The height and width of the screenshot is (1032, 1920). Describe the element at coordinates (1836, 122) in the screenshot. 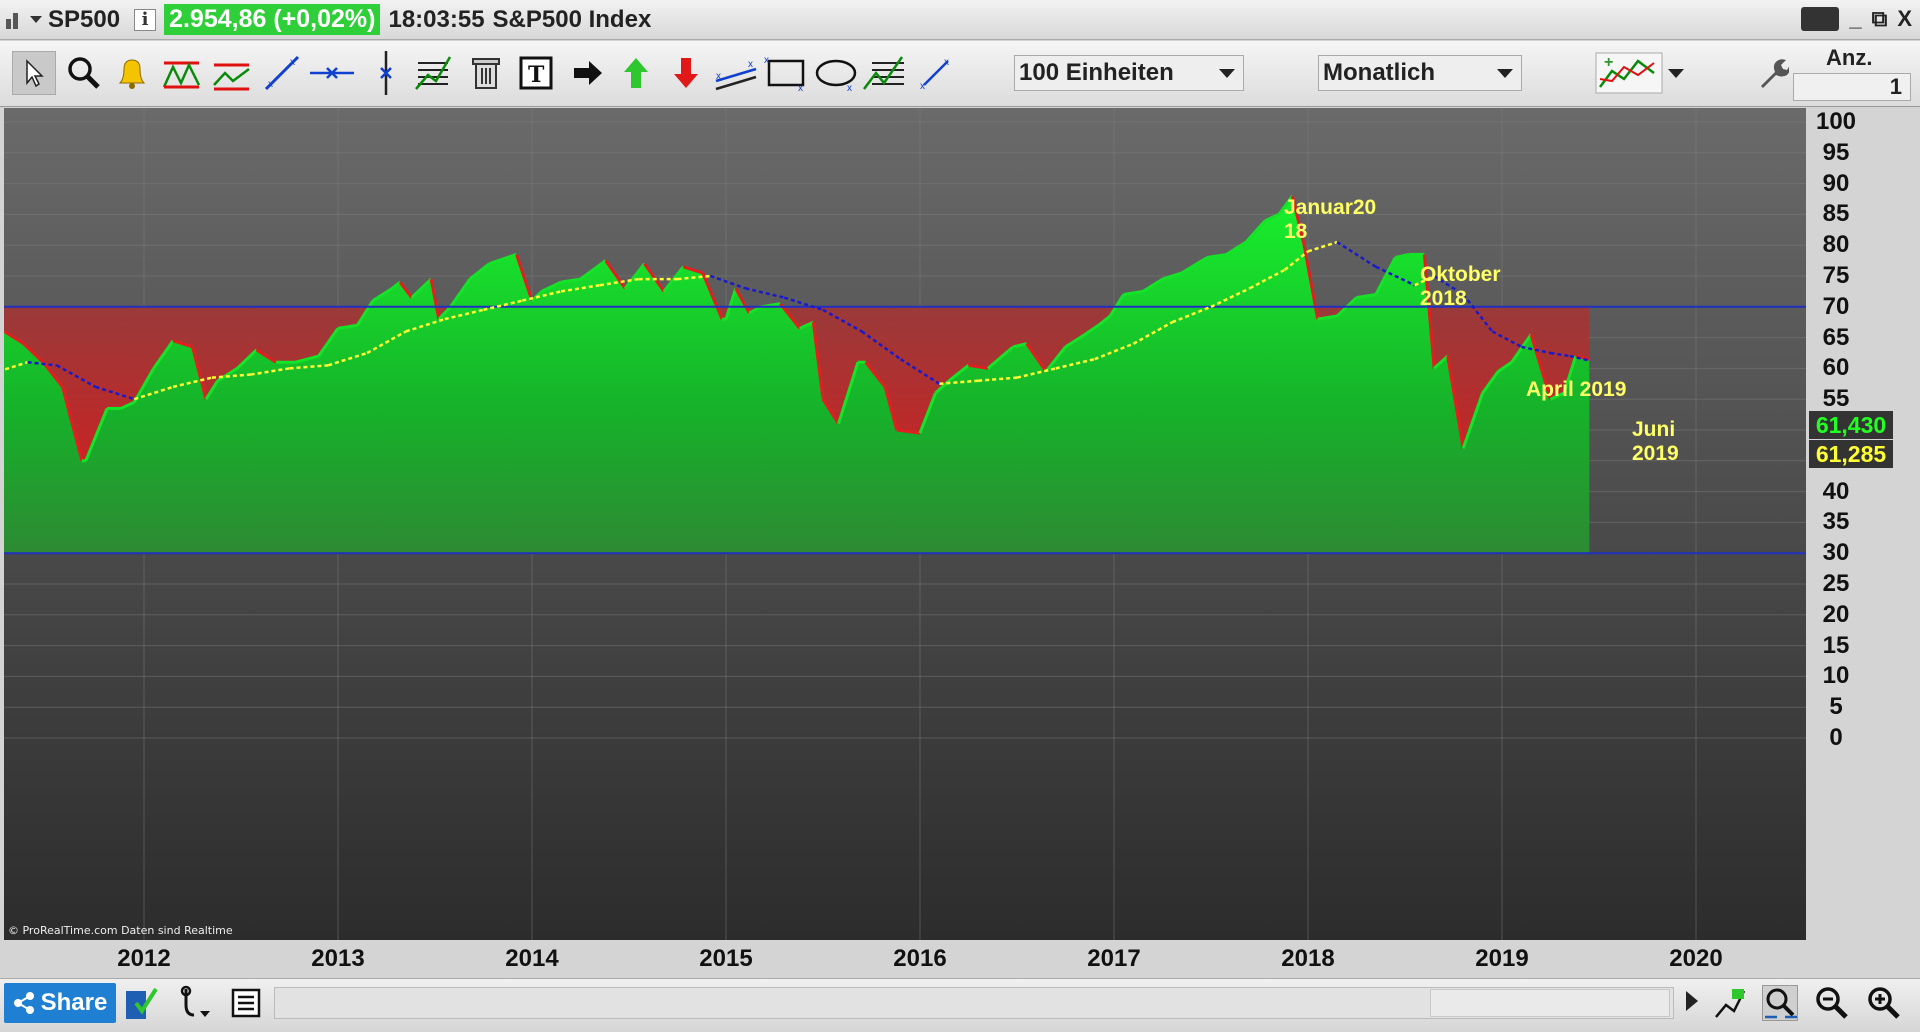

I see `y-tick-label: 100` at that location.